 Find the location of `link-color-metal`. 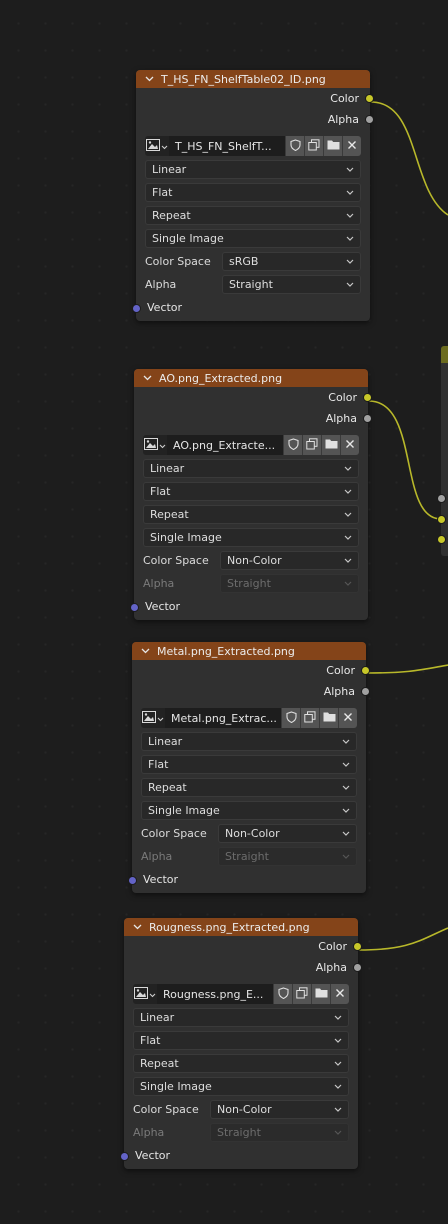

link-color-metal is located at coordinates (407, 669).